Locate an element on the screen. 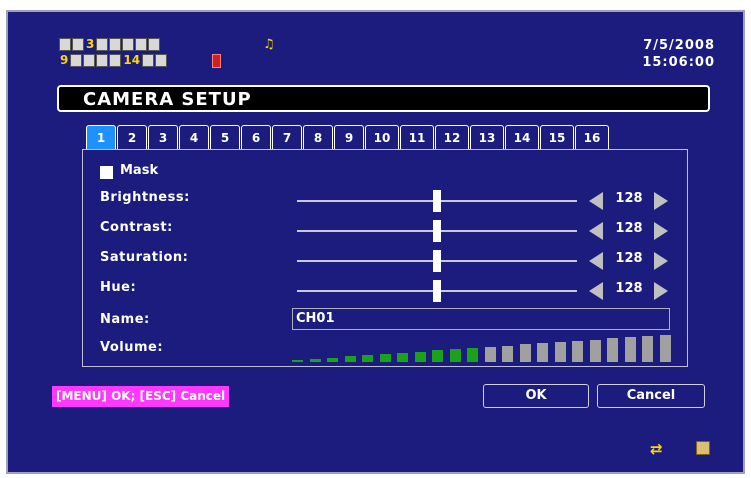 The height and width of the screenshot is (478, 751). contrast-slider-thumb is located at coordinates (437, 231).